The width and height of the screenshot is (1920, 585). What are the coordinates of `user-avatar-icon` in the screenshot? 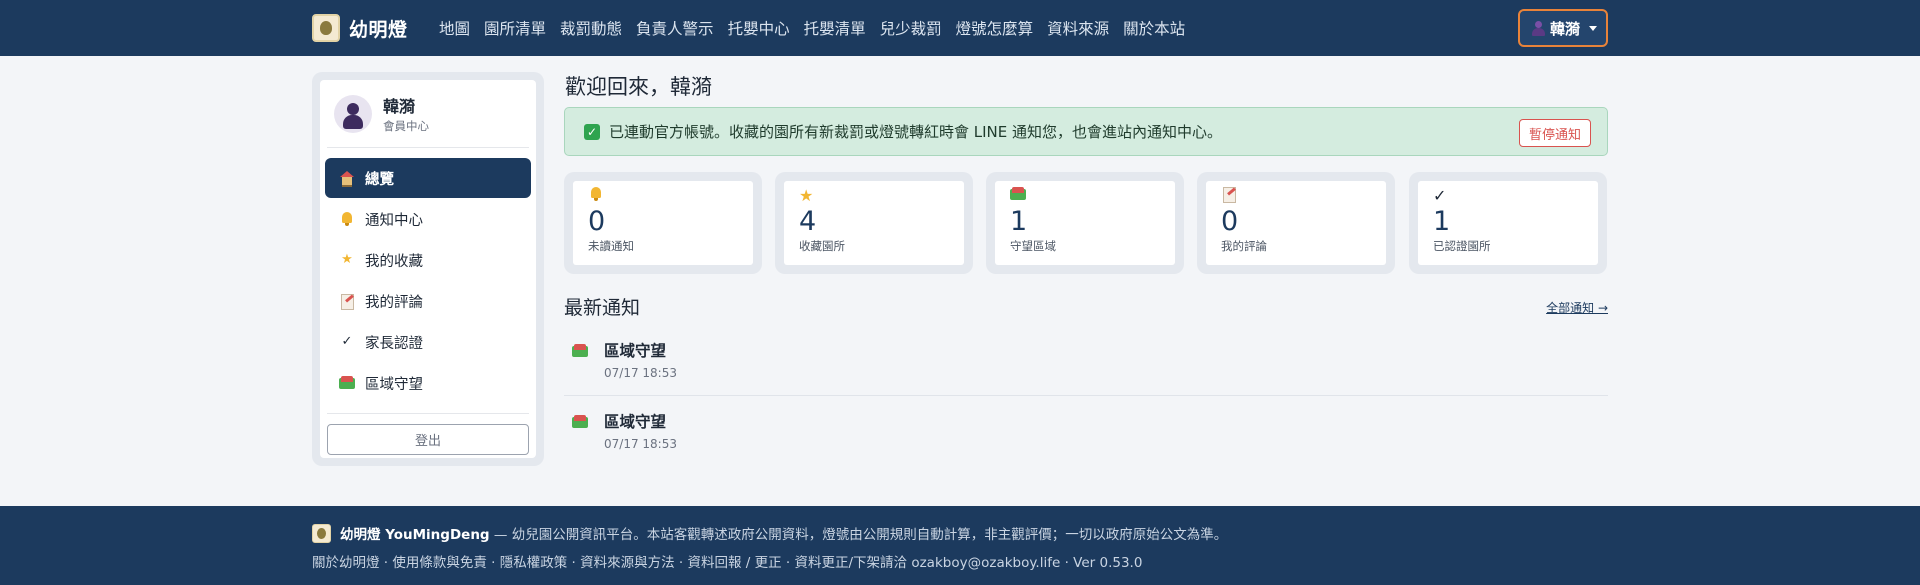 It's located at (1538, 28).